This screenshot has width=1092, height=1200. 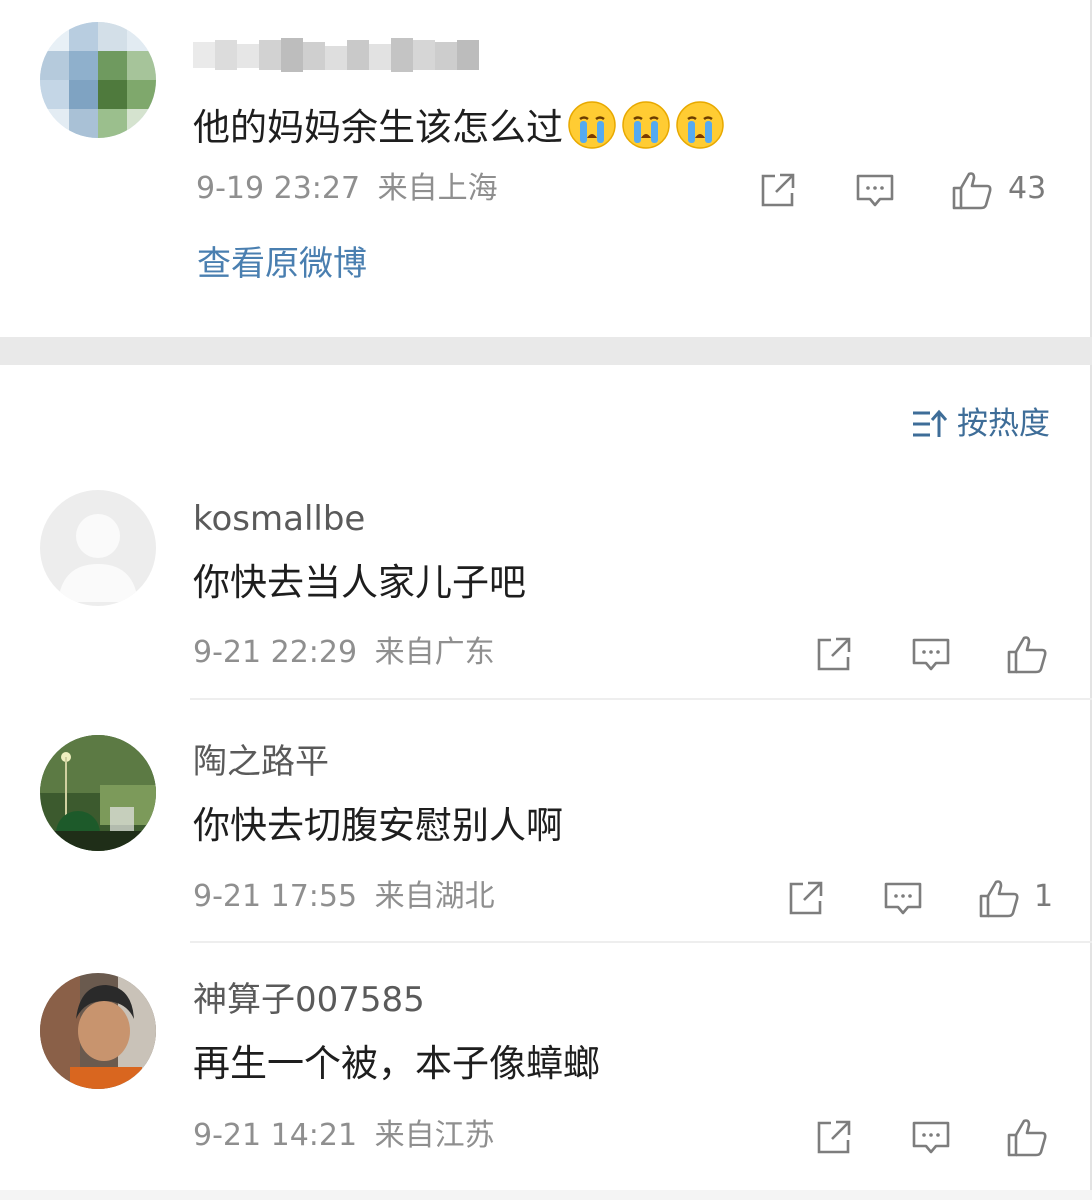 I want to click on comment-2-meta: 9-21 17:55 来自湖北, so click(x=344, y=897).